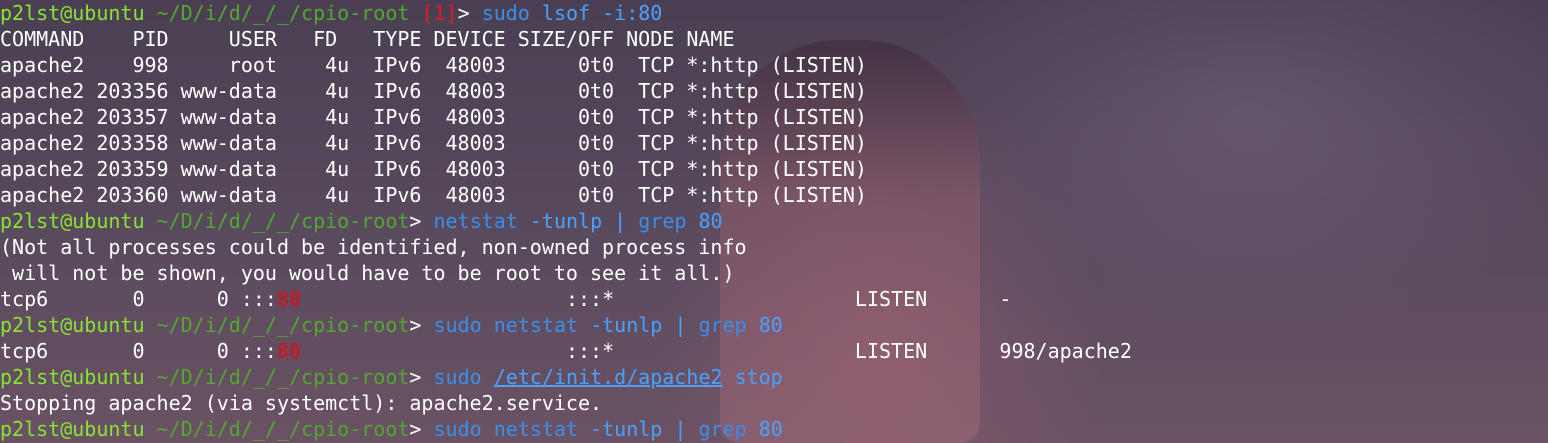 Image resolution: width=1548 pixels, height=443 pixels. I want to click on exit-code-badge: [1], so click(439, 13).